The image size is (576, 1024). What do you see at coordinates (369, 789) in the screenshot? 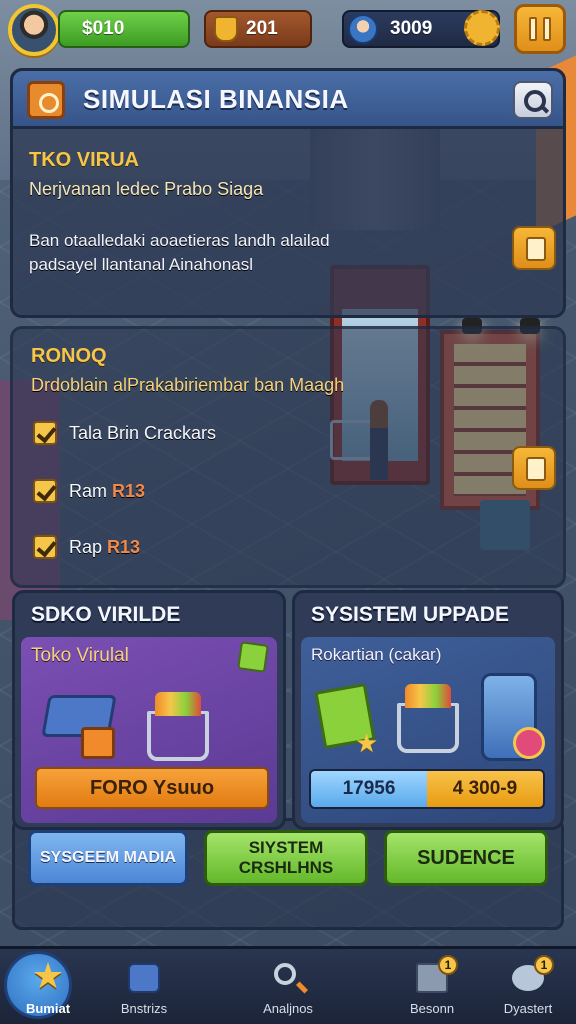
I see `progress-value-left: 17956` at bounding box center [369, 789].